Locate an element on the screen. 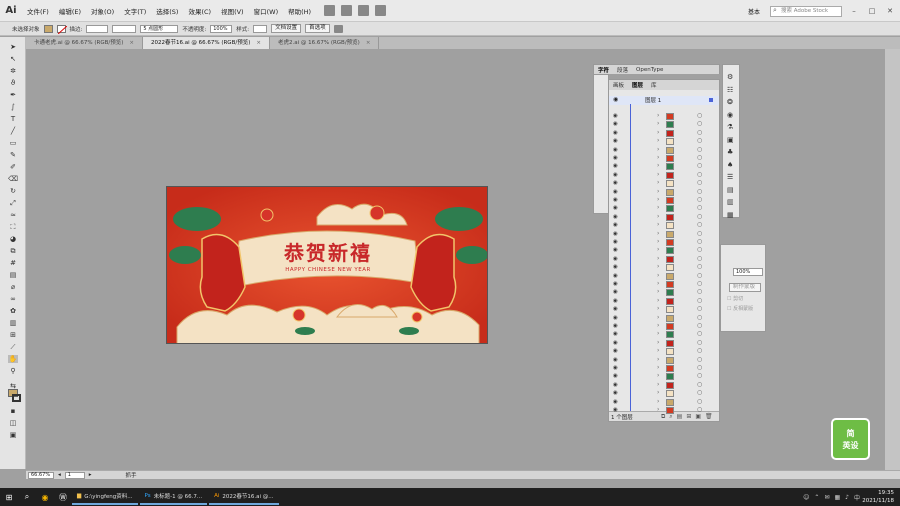 This screenshot has width=900, height=506. color-mode-icon: ▪ is located at coordinates (13, 411).